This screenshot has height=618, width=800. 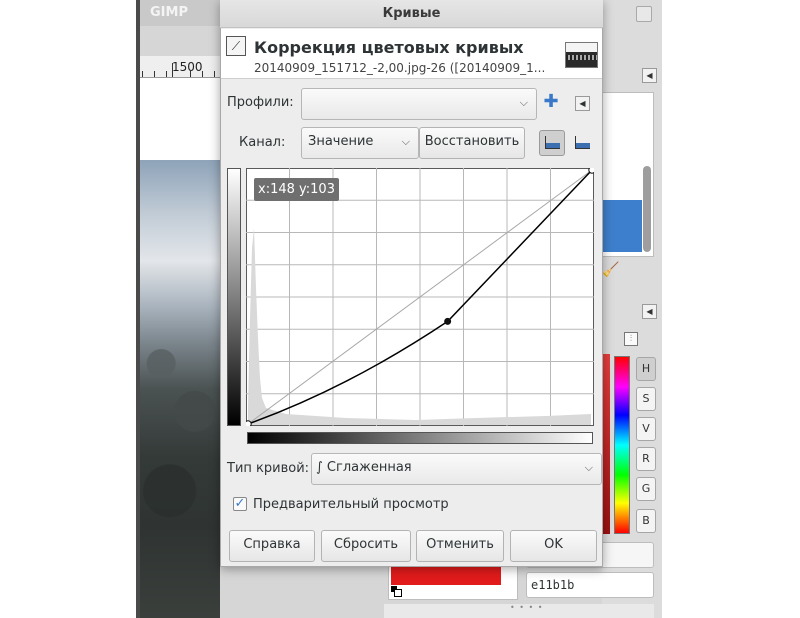 What do you see at coordinates (178, 459) in the screenshot?
I see `image-foliage` at bounding box center [178, 459].